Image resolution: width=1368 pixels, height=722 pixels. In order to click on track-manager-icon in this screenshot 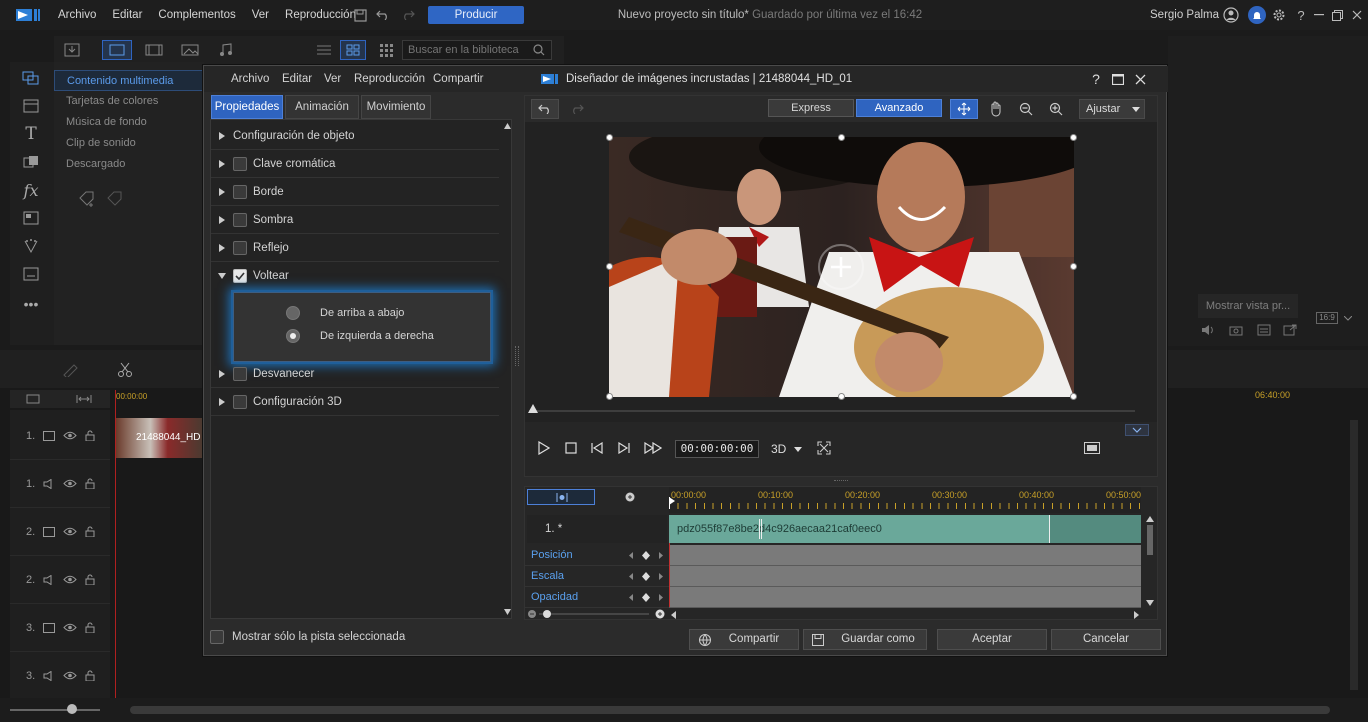, I will do `click(33, 399)`.